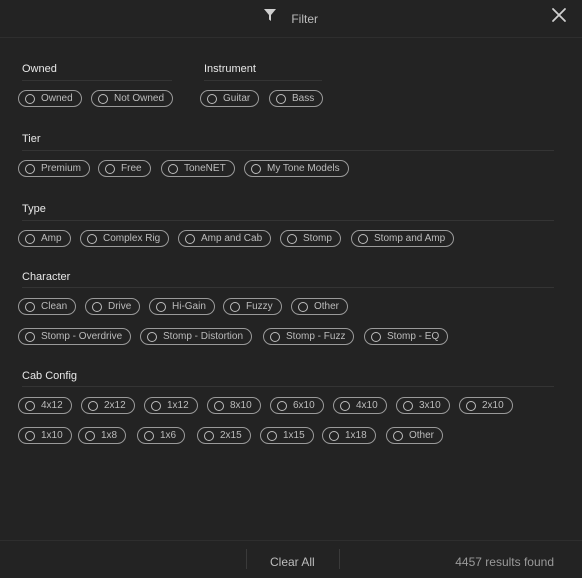 Image resolution: width=582 pixels, height=578 pixels. I want to click on filter-chip-cab-other: Other, so click(415, 435).